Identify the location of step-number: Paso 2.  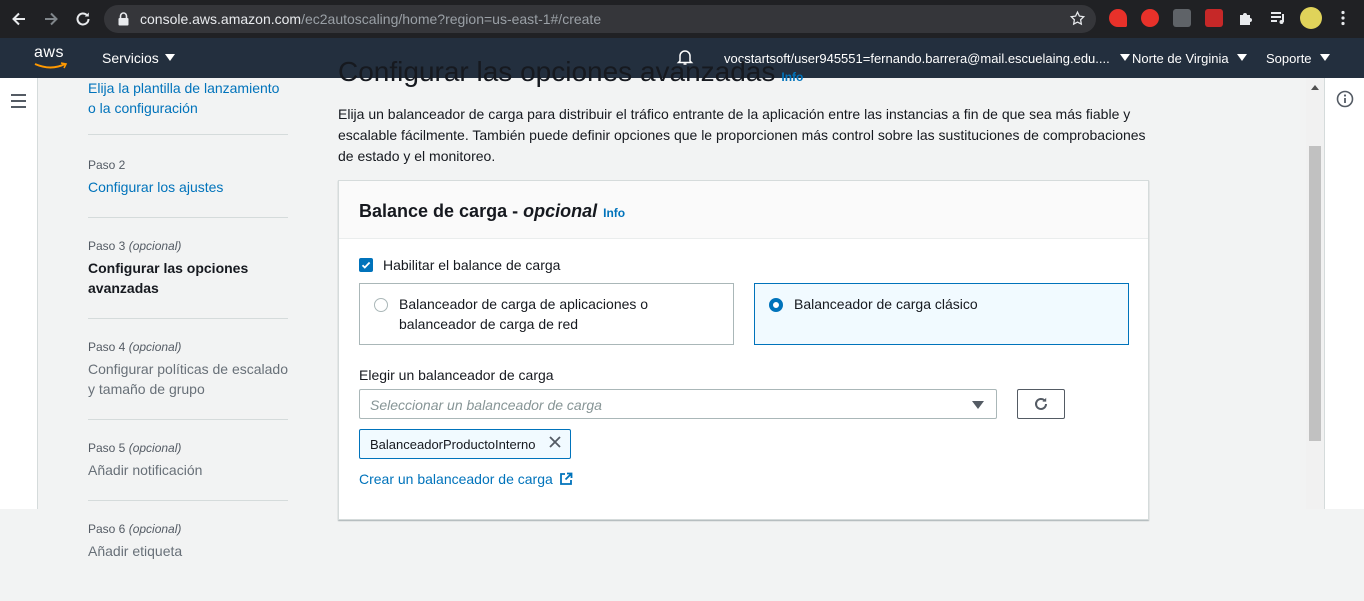
(107, 165).